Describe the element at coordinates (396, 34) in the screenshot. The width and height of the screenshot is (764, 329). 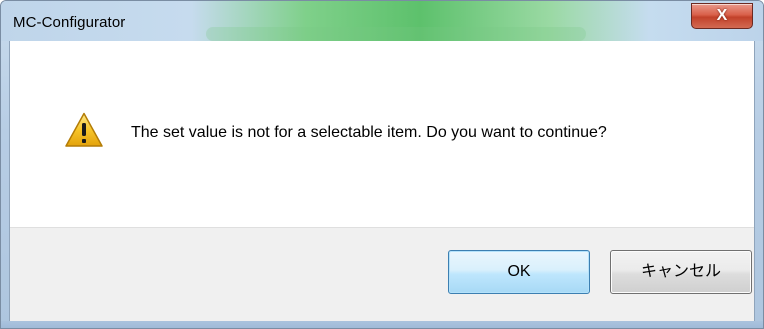
I see `title-bar-glow` at that location.